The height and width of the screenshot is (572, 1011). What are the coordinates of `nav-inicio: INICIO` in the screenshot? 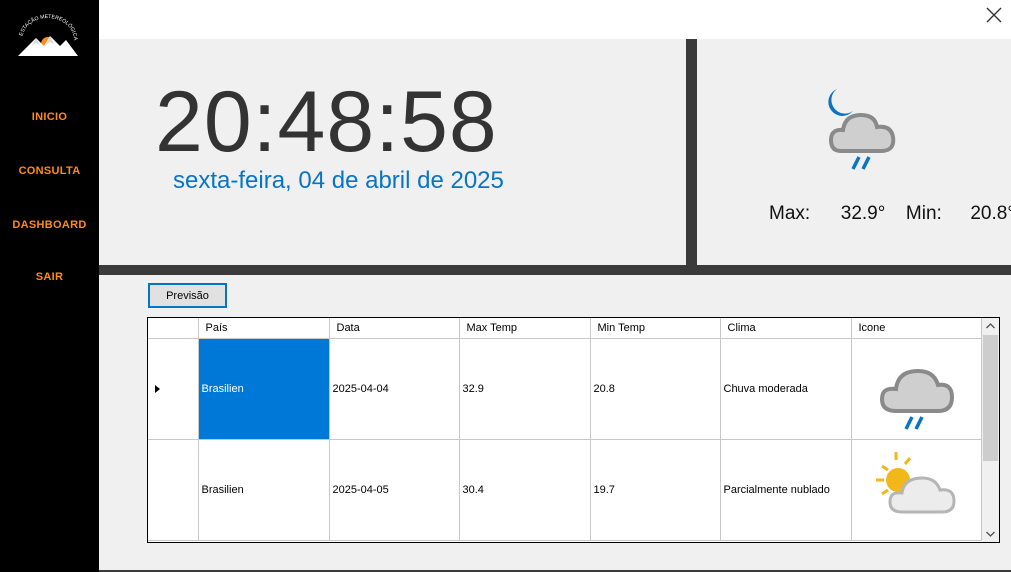 It's located at (49, 117).